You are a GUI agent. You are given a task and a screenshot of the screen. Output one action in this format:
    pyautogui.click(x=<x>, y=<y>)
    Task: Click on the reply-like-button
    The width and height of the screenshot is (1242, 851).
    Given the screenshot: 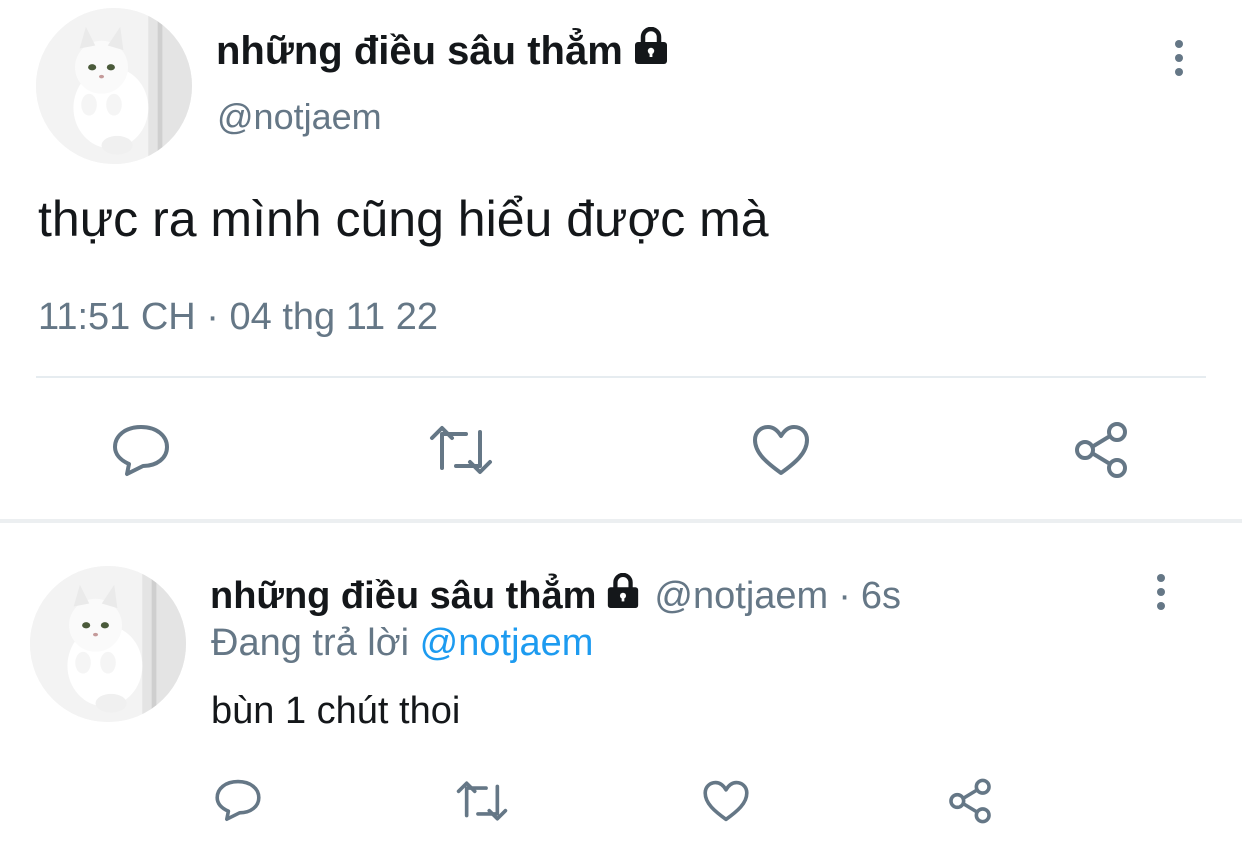 What is the action you would take?
    pyautogui.click(x=726, y=801)
    